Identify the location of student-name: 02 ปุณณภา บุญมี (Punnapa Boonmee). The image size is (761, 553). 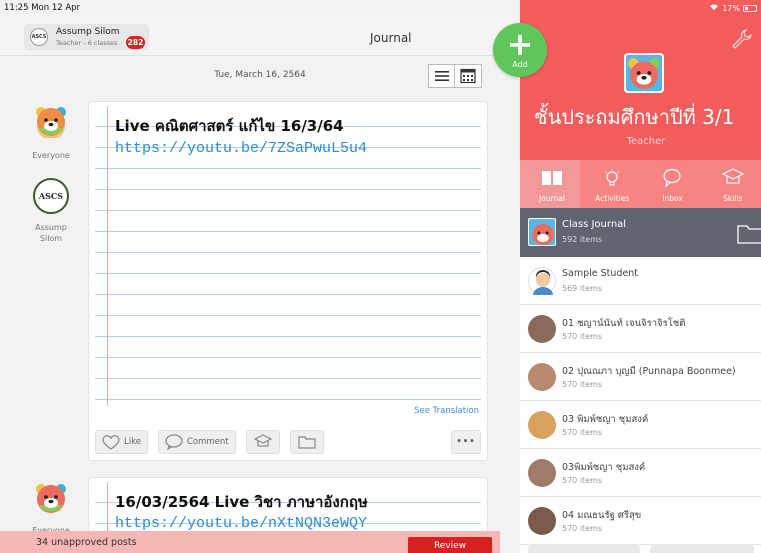
(649, 371).